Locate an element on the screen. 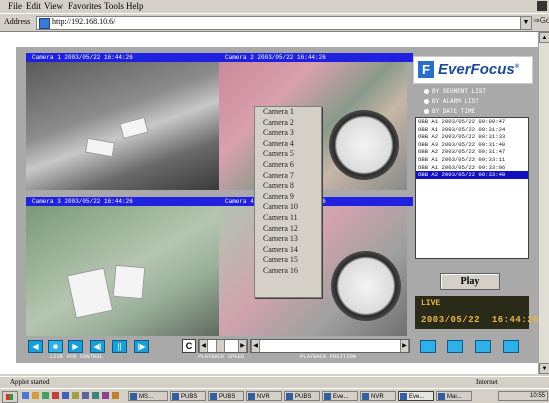 The image size is (549, 403). clock: 10:55 is located at coordinates (537, 396).